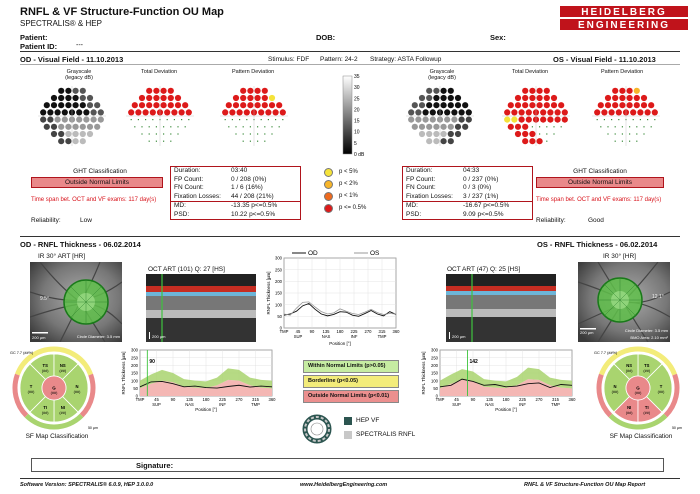 The width and height of the screenshot is (700, 494). Describe the element at coordinates (159, 336) in the screenshot. I see `od-oct-scale: 200 µm` at that location.